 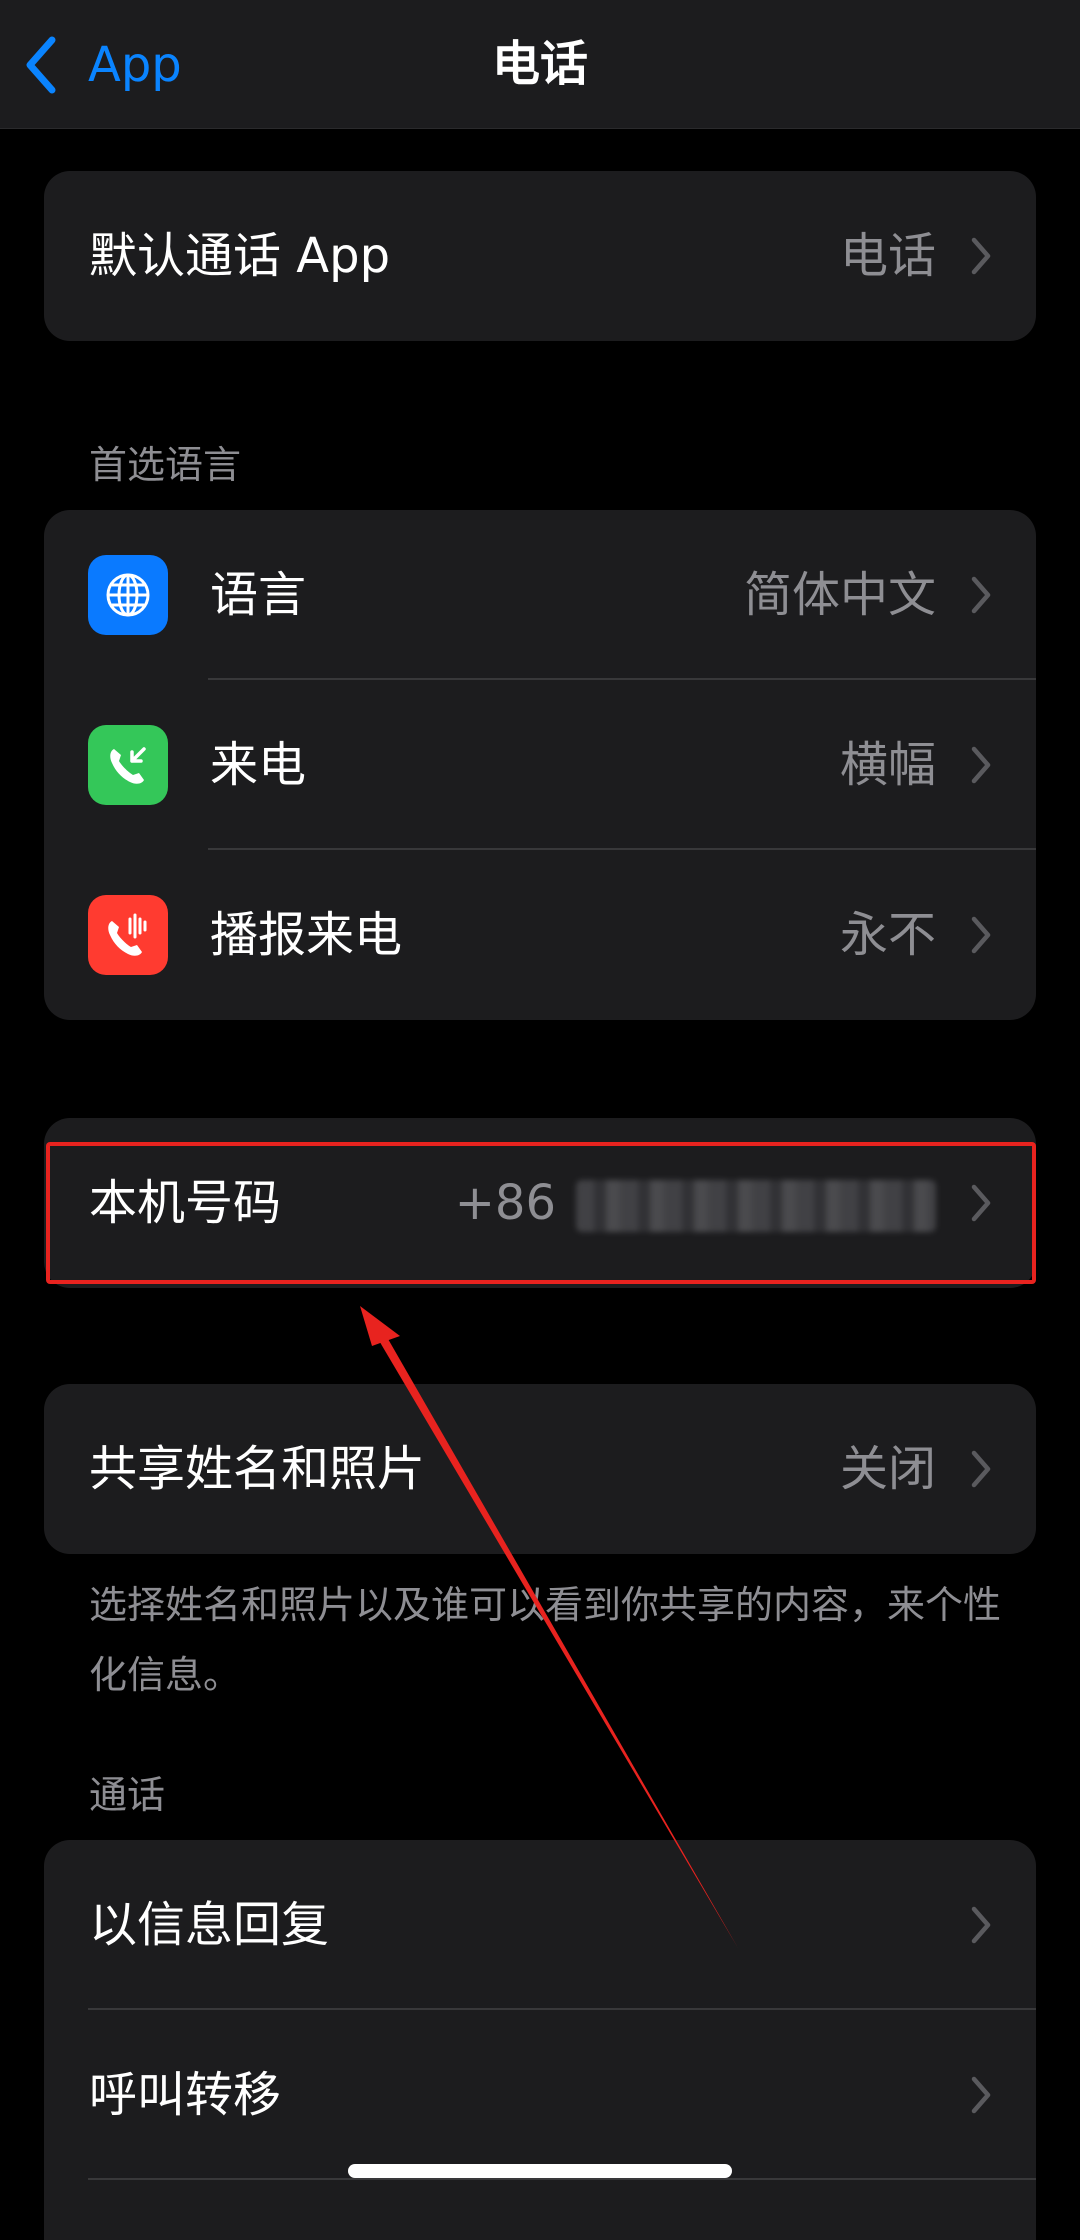 I want to click on share-name-photo-group: 共享姓名和照片 关闭, so click(x=540, y=1469).